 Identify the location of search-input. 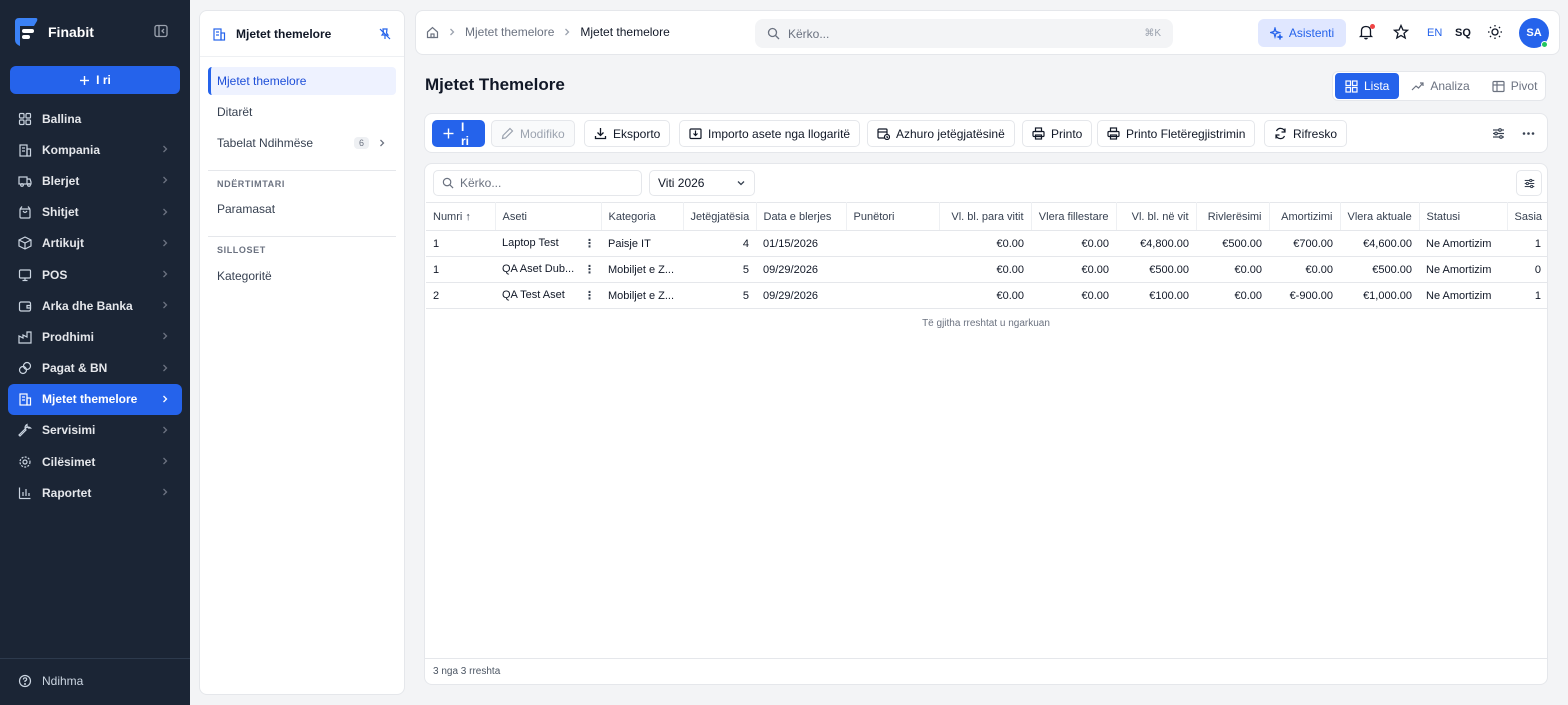
(962, 33).